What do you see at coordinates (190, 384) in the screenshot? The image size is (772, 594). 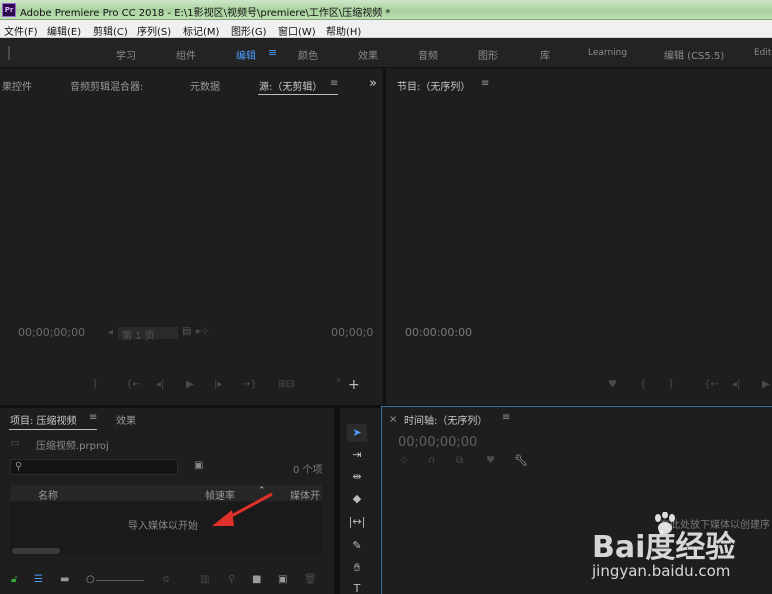 I see `play-icon: ▶` at bounding box center [190, 384].